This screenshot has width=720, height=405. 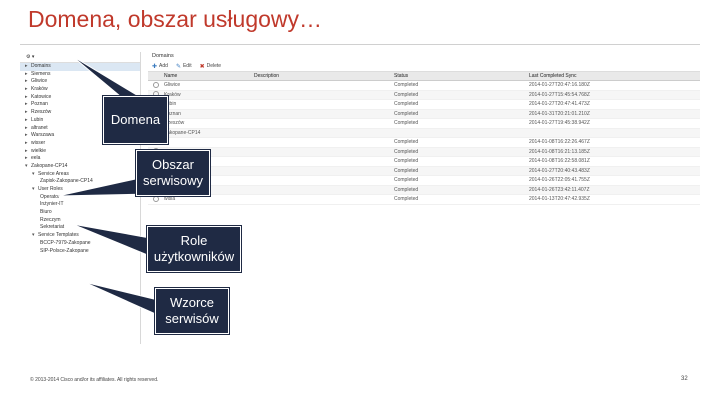 I want to click on callout-obszar-line1: Obszar, so click(x=173, y=164).